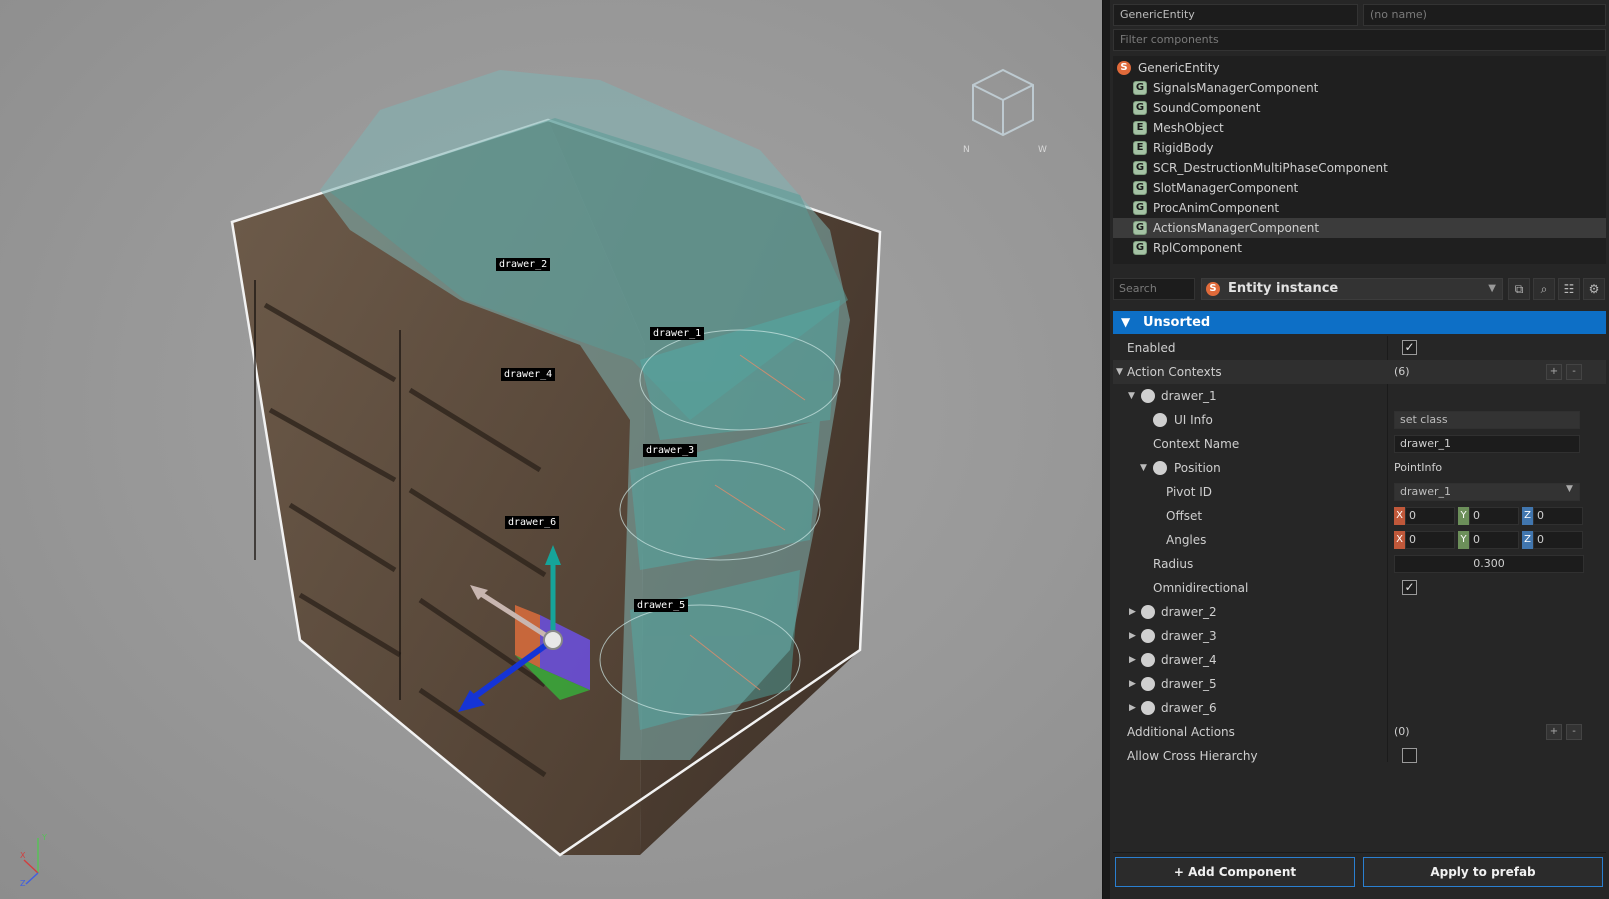  I want to click on settings-button: ⚙, so click(1594, 289).